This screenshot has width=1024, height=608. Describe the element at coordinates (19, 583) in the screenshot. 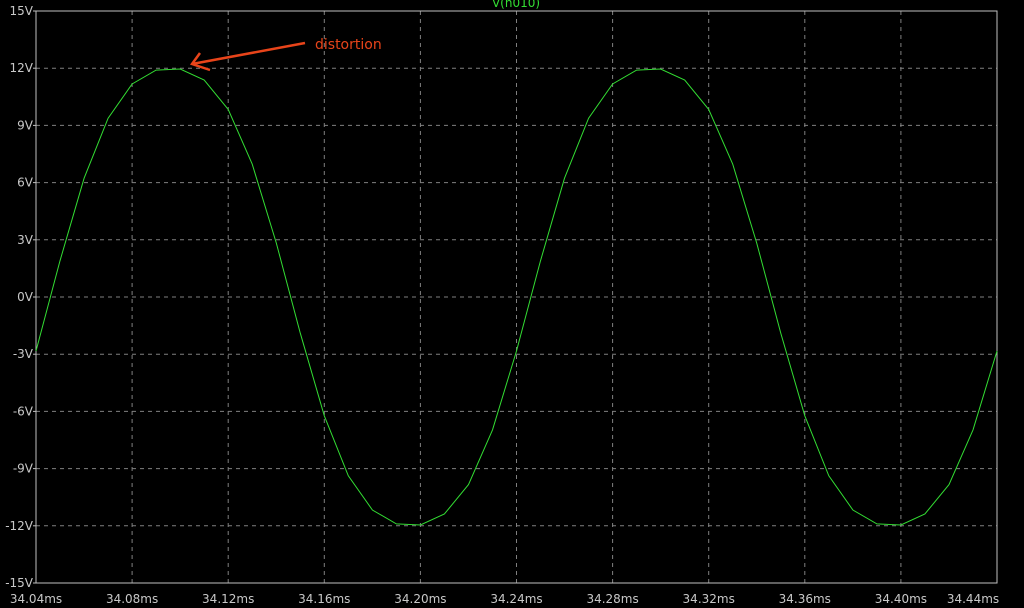

I see `y-tick-label: -15V` at that location.